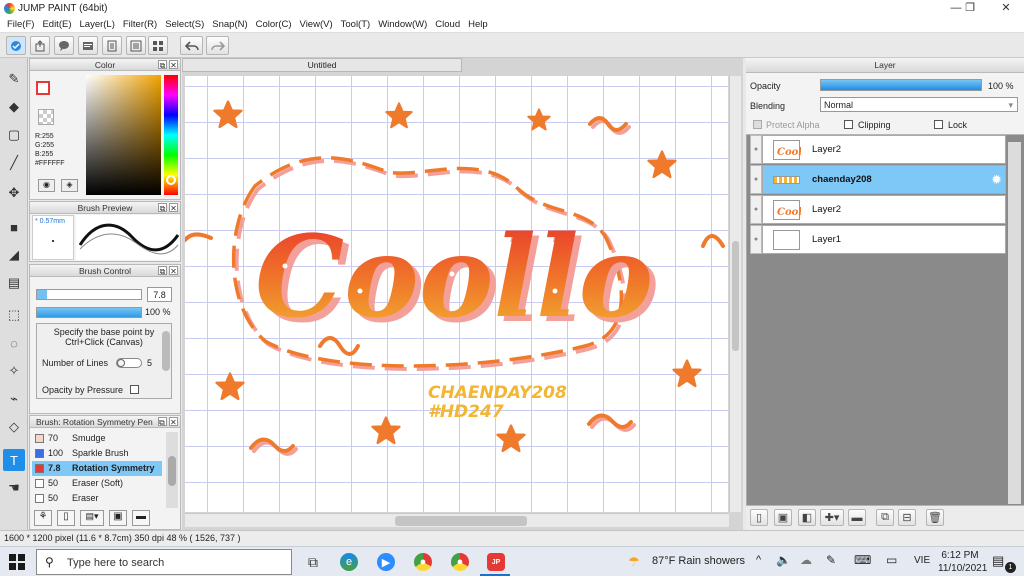 The width and height of the screenshot is (1024, 576). I want to click on blending-select: Normal ▾, so click(919, 104).